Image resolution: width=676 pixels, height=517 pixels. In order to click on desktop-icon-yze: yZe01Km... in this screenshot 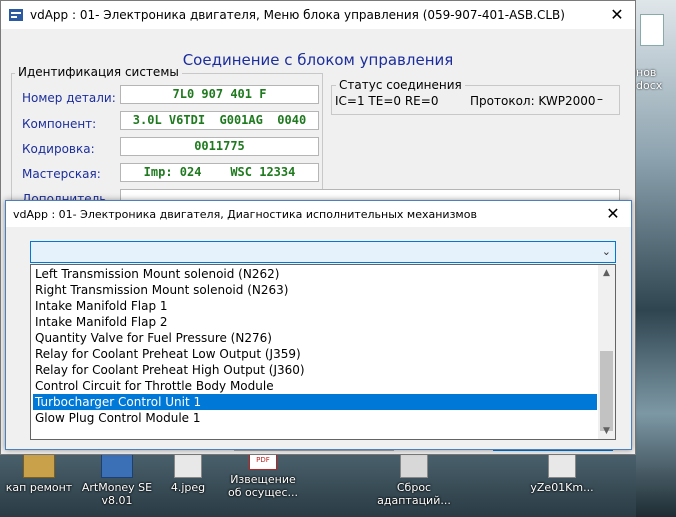, I will do `click(562, 474)`.